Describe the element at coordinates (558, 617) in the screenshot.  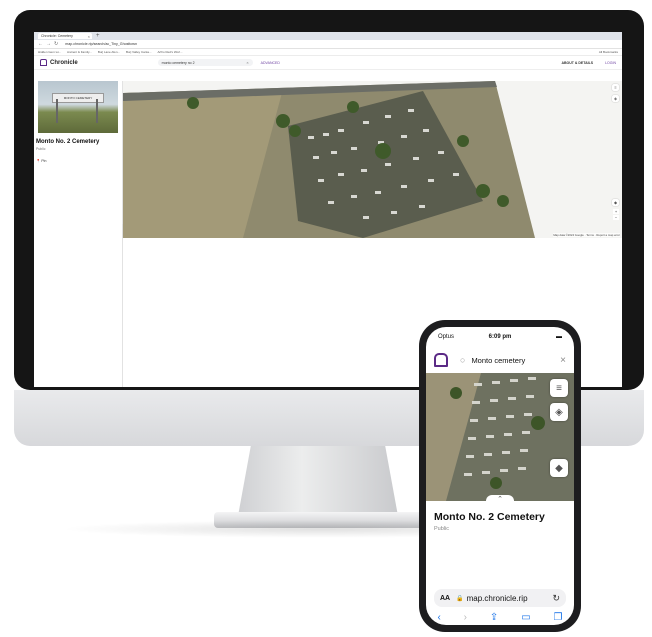
I see `tabs-icon: ❐` at that location.